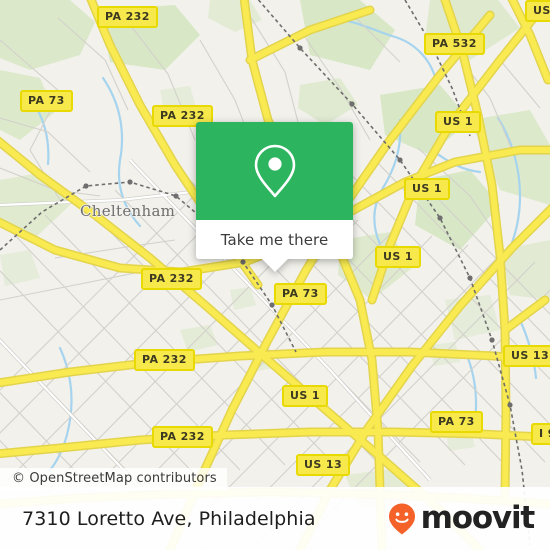 The width and height of the screenshot is (550, 550). I want to click on moovit-wordmark: moovit, so click(478, 518).